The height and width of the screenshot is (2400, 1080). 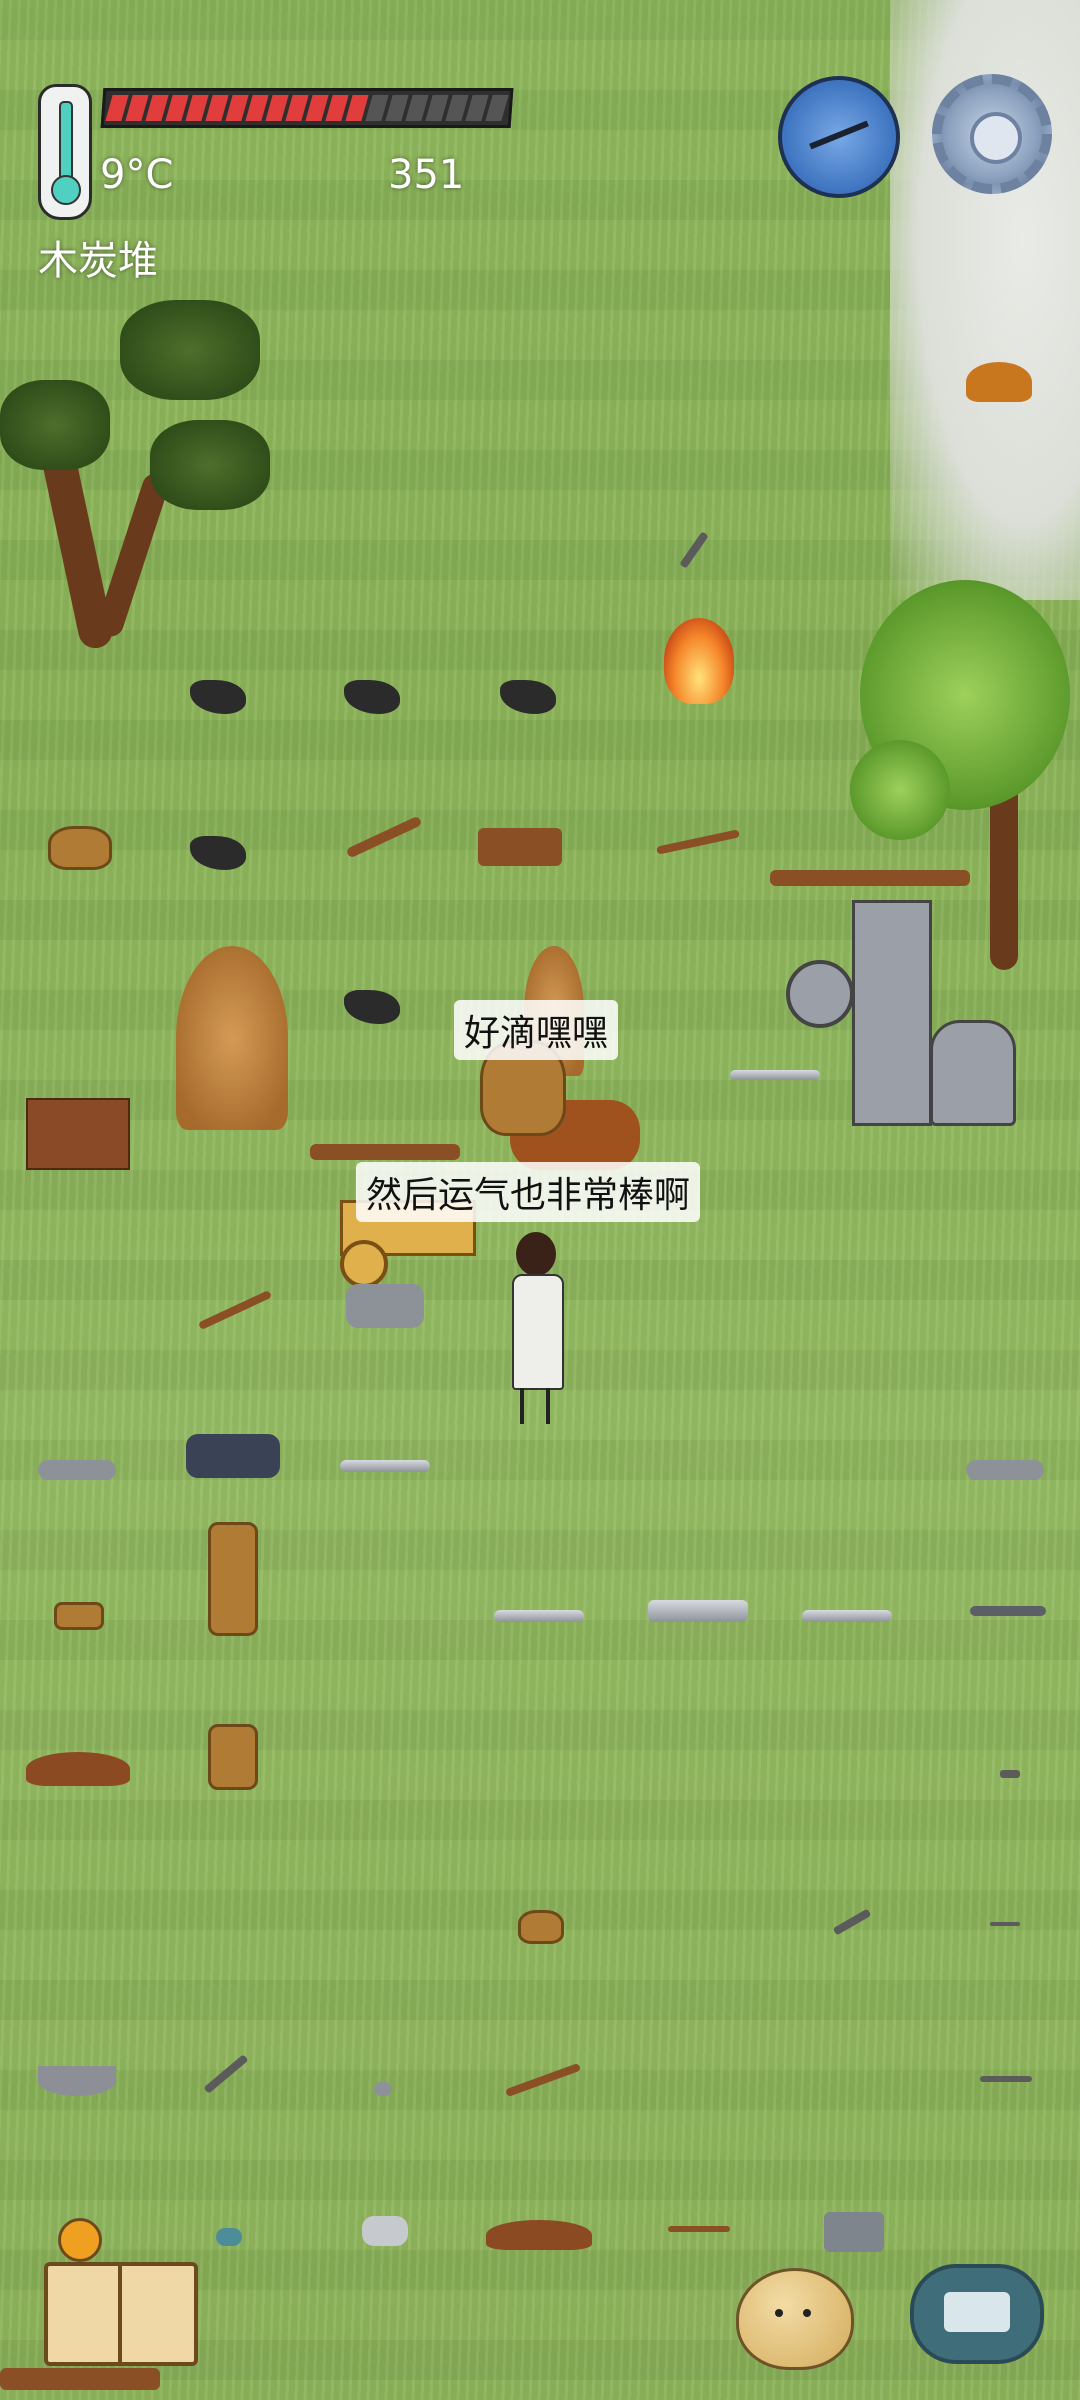 I want to click on hovered-object-label: 木炭堆, so click(x=98, y=261).